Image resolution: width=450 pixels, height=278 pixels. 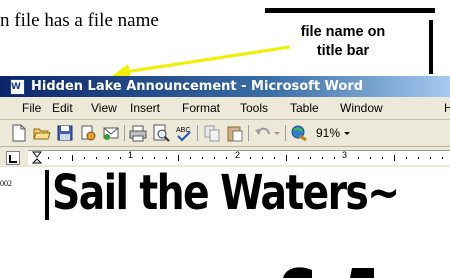 I want to click on insert-hyperlink-icon, so click(x=299, y=133).